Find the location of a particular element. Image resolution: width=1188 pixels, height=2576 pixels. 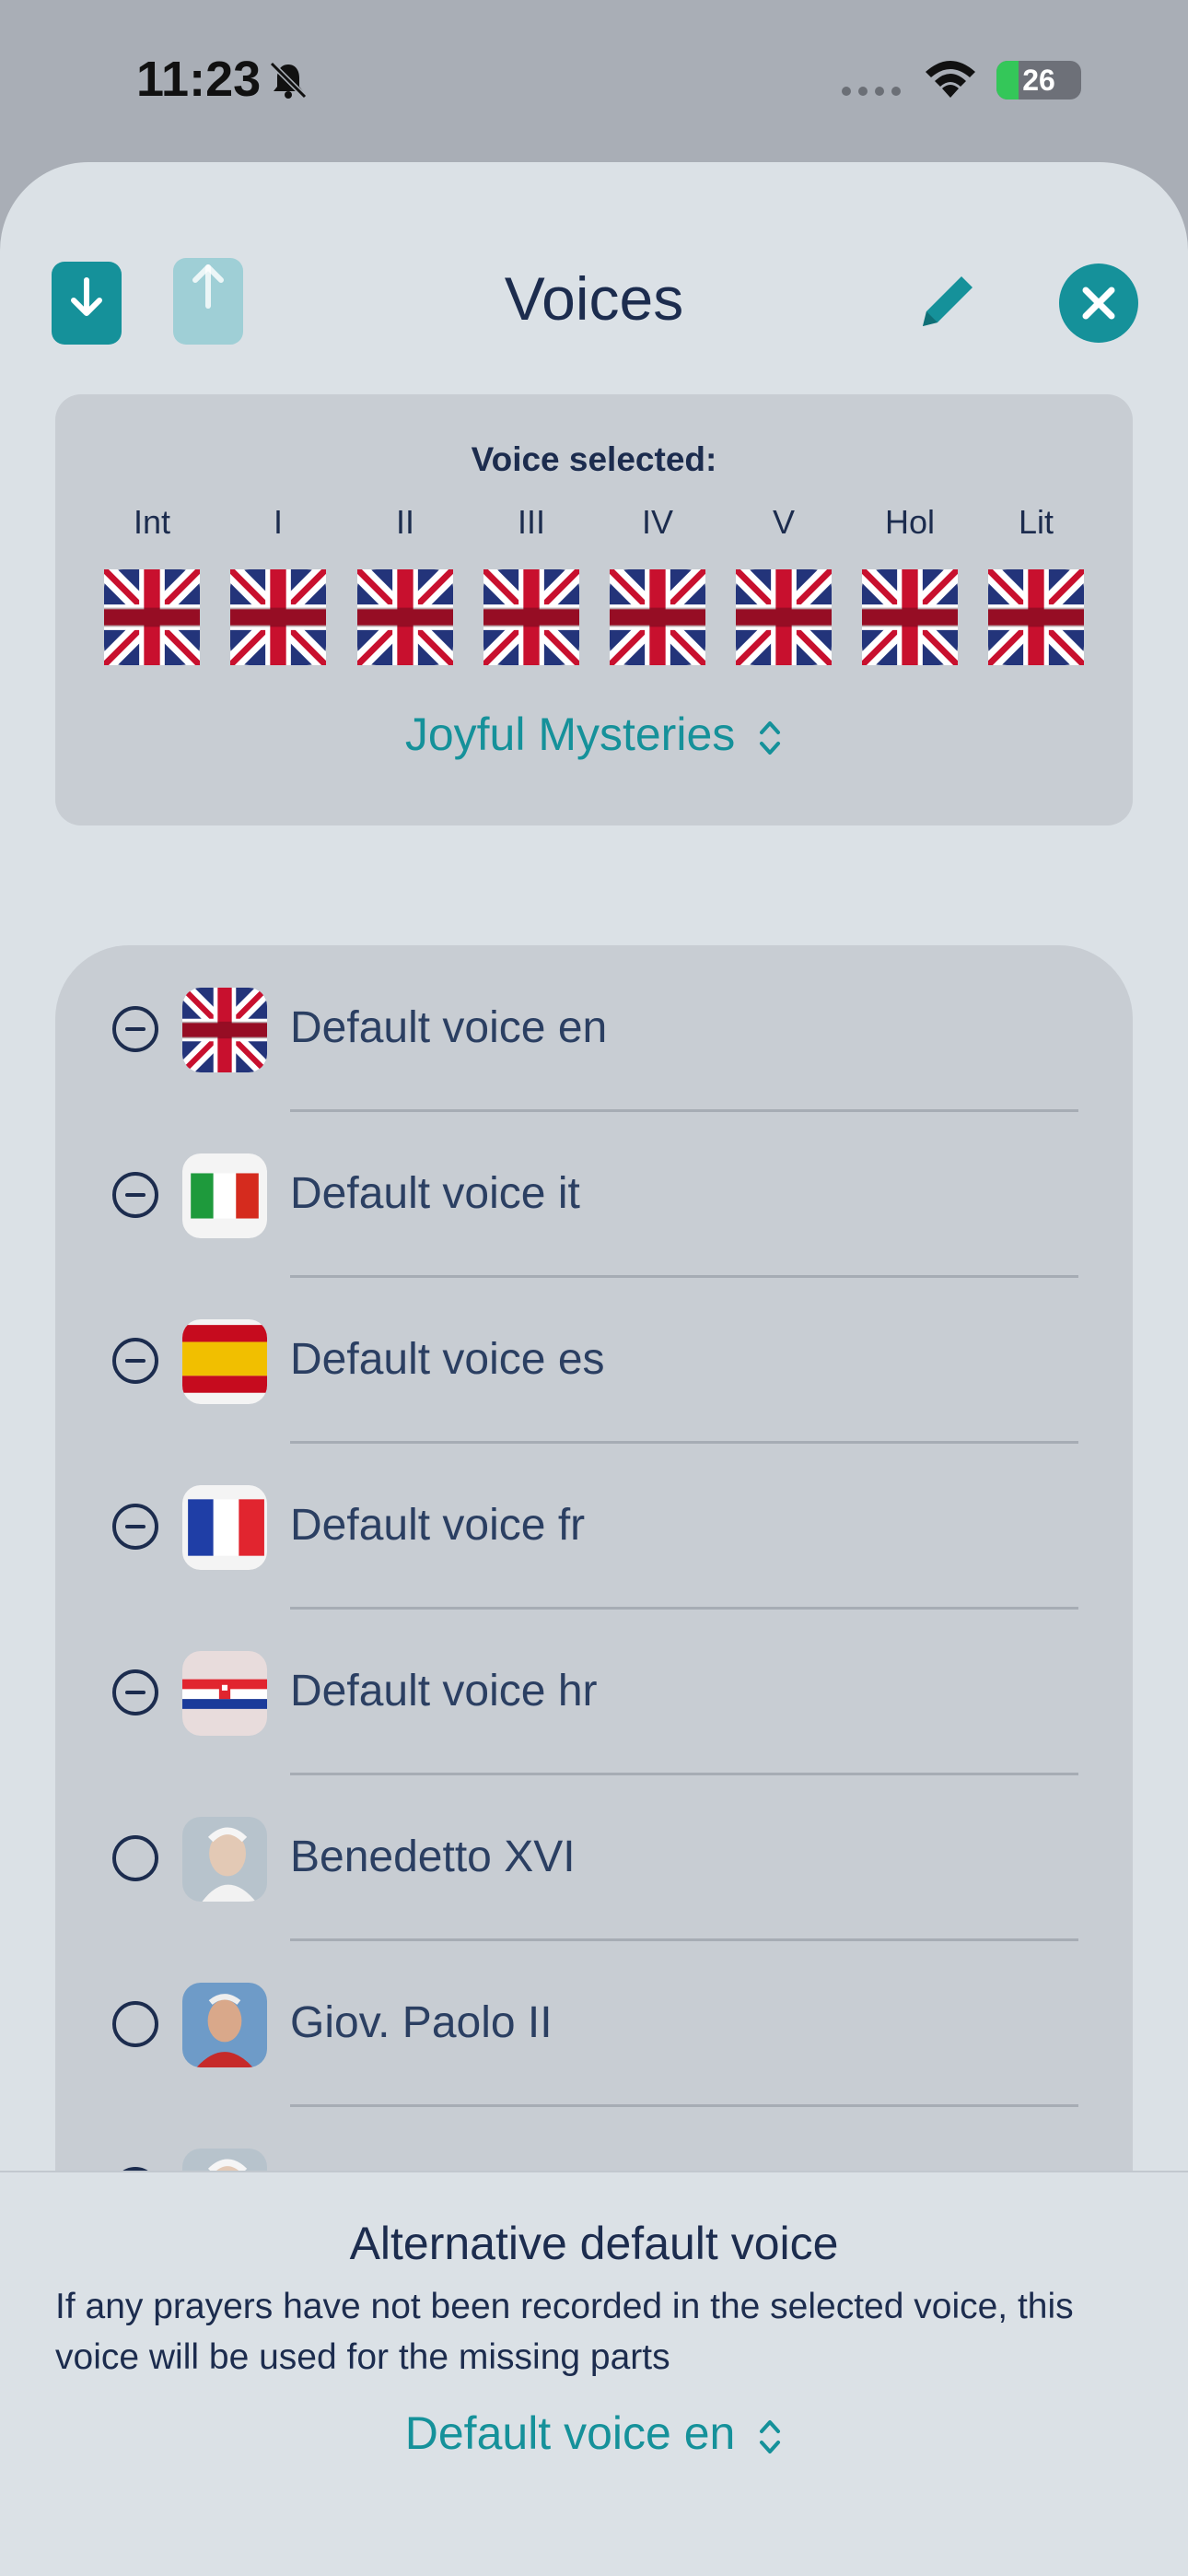

list-item: Default voice en is located at coordinates (594, 1028).